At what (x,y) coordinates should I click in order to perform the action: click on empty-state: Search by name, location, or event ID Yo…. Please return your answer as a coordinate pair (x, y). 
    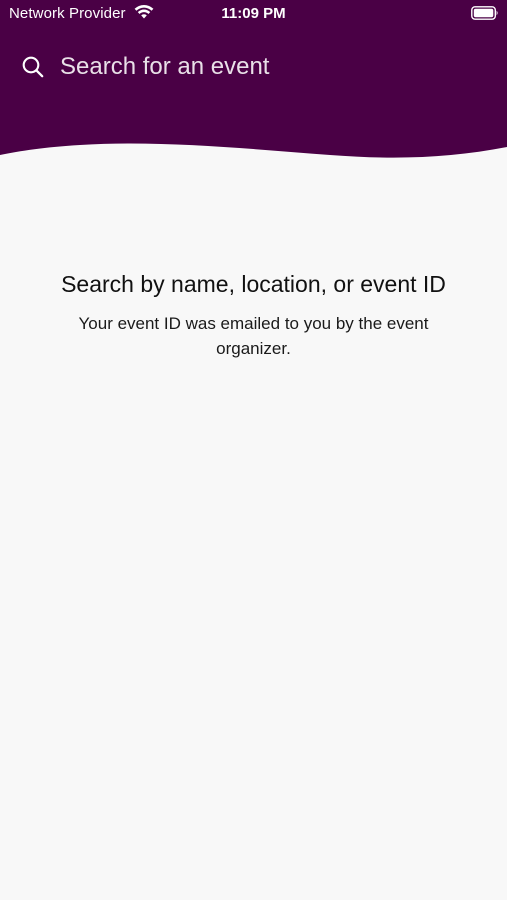
    Looking at the image, I should click on (253, 315).